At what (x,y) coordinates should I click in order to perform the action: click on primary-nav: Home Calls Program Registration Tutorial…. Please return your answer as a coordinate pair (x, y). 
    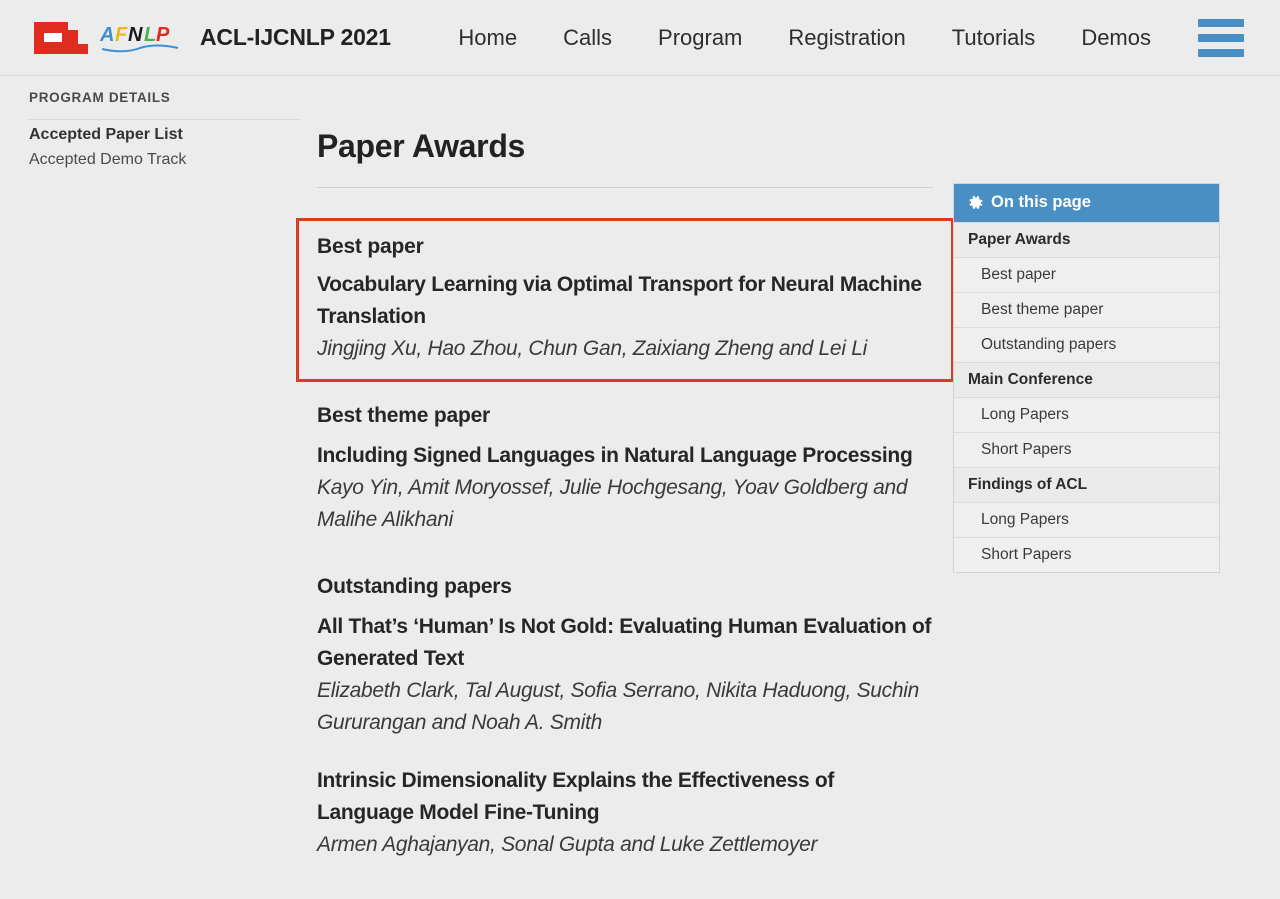
    Looking at the image, I should click on (839, 38).